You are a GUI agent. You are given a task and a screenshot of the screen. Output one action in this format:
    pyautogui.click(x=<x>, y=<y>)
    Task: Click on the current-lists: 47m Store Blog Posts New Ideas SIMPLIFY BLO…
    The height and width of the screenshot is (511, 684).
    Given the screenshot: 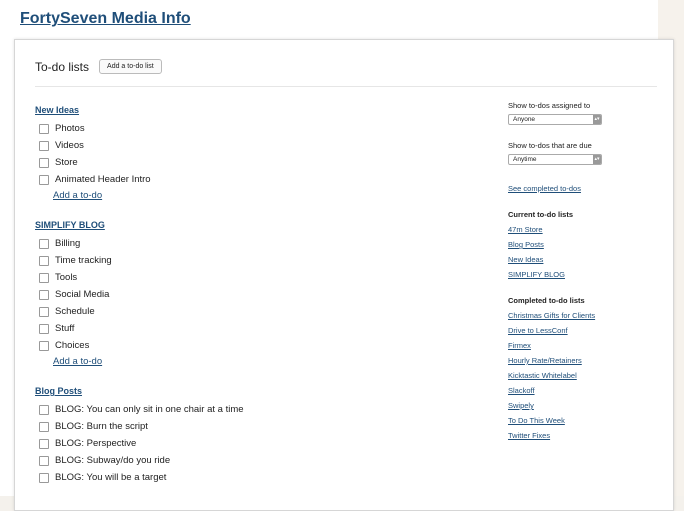 What is the action you would take?
    pyautogui.click(x=588, y=252)
    